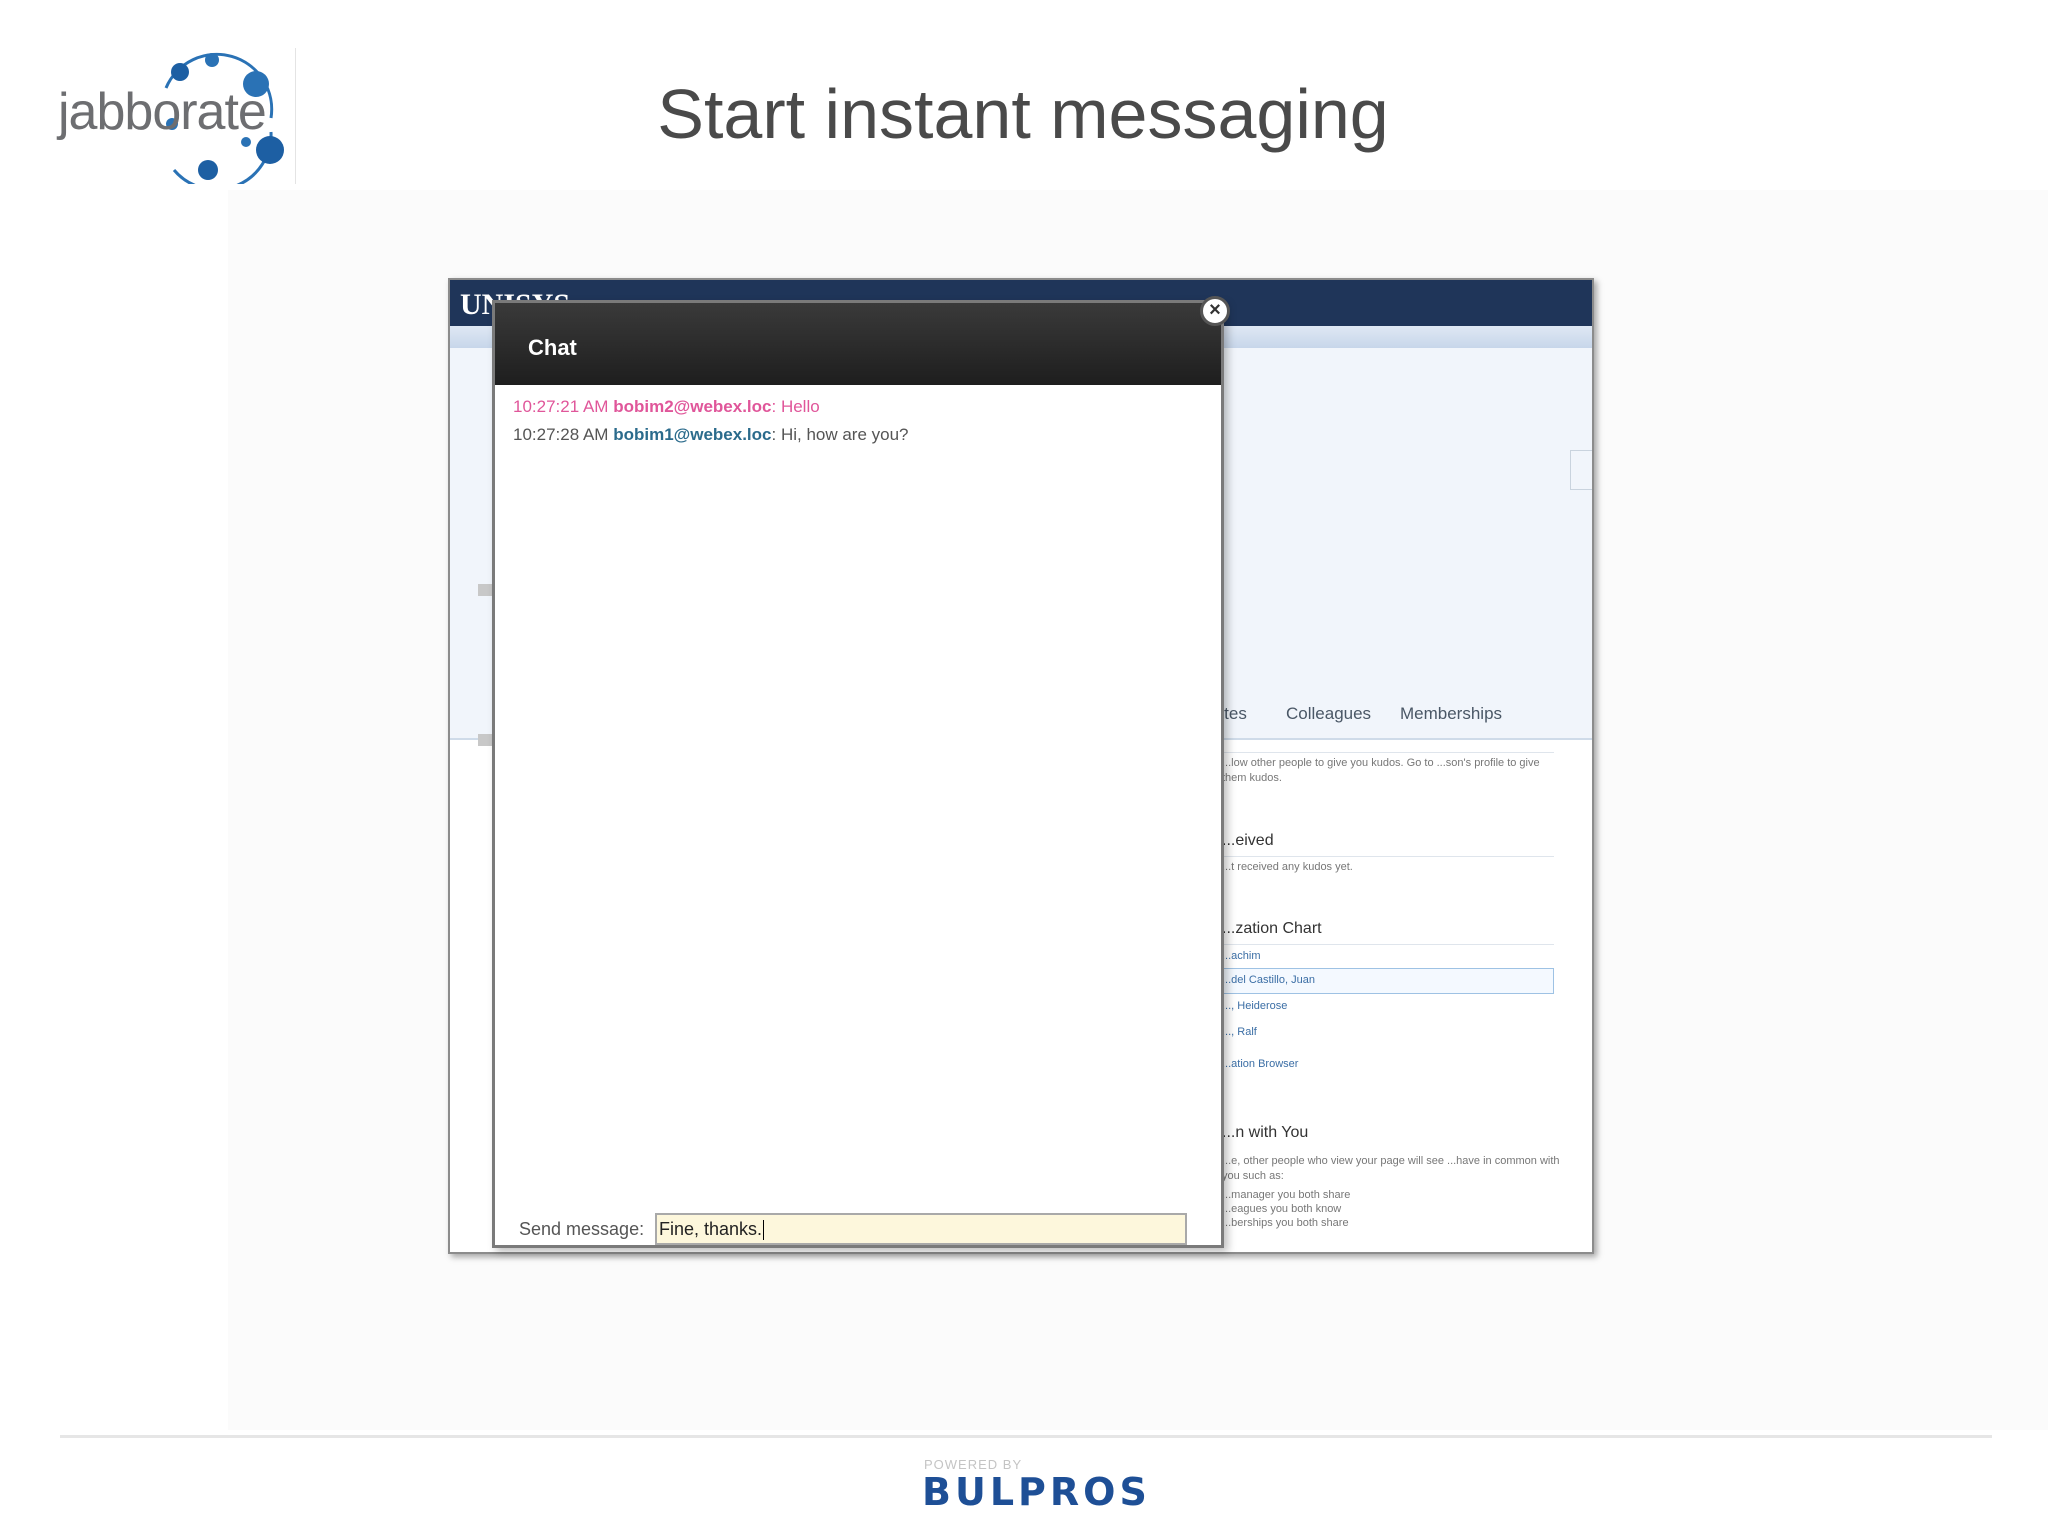  What do you see at coordinates (552, 347) in the screenshot?
I see `chat-title: Chat` at bounding box center [552, 347].